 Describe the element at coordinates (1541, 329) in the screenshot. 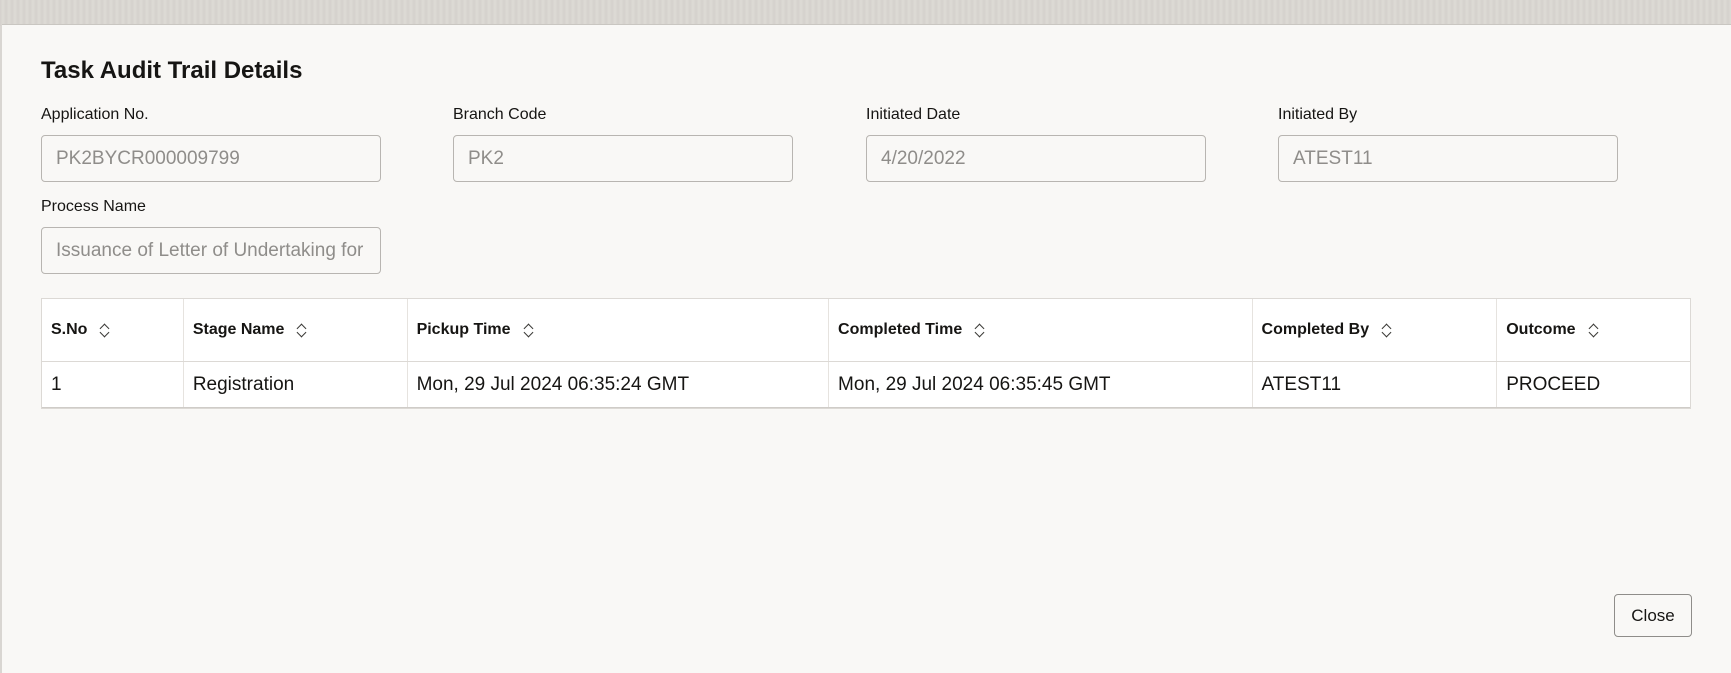

I see `column-header-label: Outcome` at that location.